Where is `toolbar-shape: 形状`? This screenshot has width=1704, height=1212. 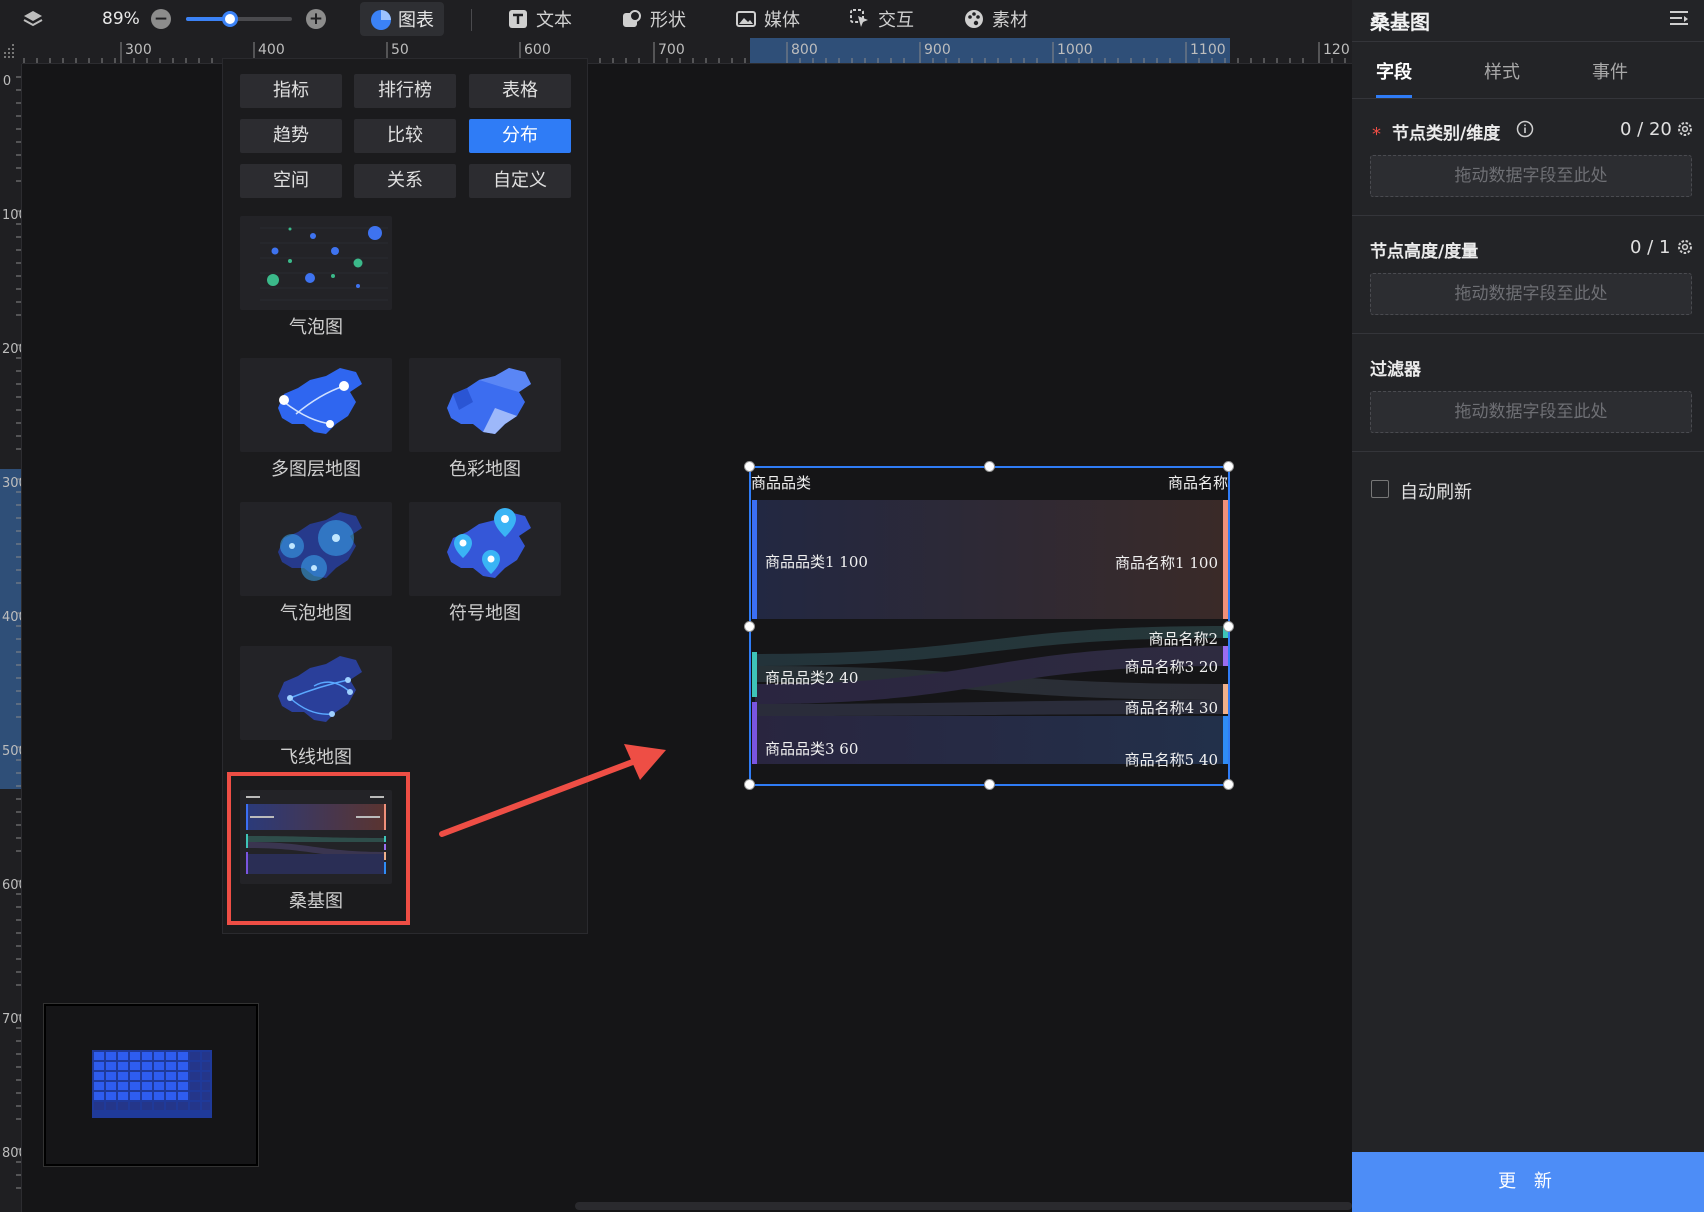 toolbar-shape: 形状 is located at coordinates (654, 19).